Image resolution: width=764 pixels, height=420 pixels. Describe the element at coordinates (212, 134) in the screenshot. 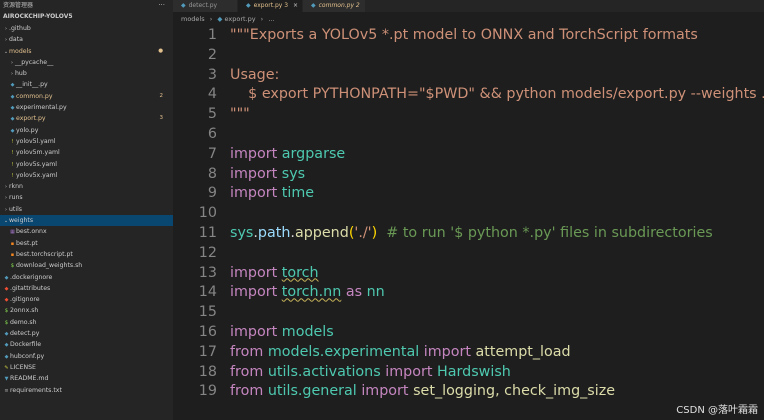

I see `line-number: 6` at that location.